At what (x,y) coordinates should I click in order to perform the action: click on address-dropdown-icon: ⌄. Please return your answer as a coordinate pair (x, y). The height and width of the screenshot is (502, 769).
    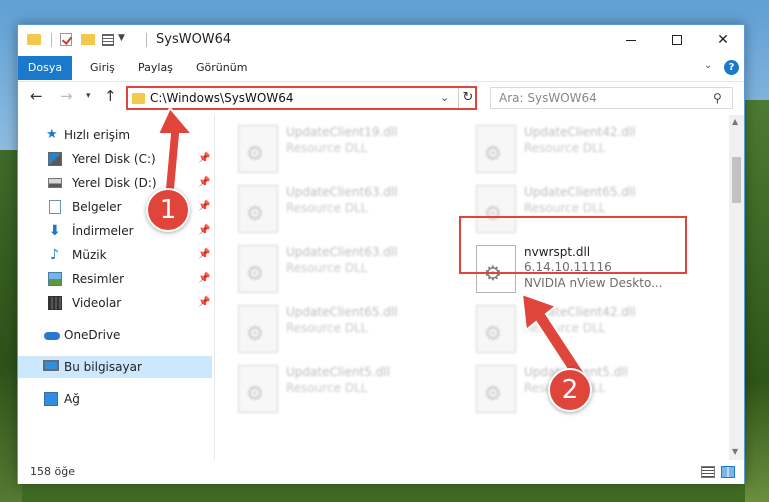
    Looking at the image, I should click on (444, 97).